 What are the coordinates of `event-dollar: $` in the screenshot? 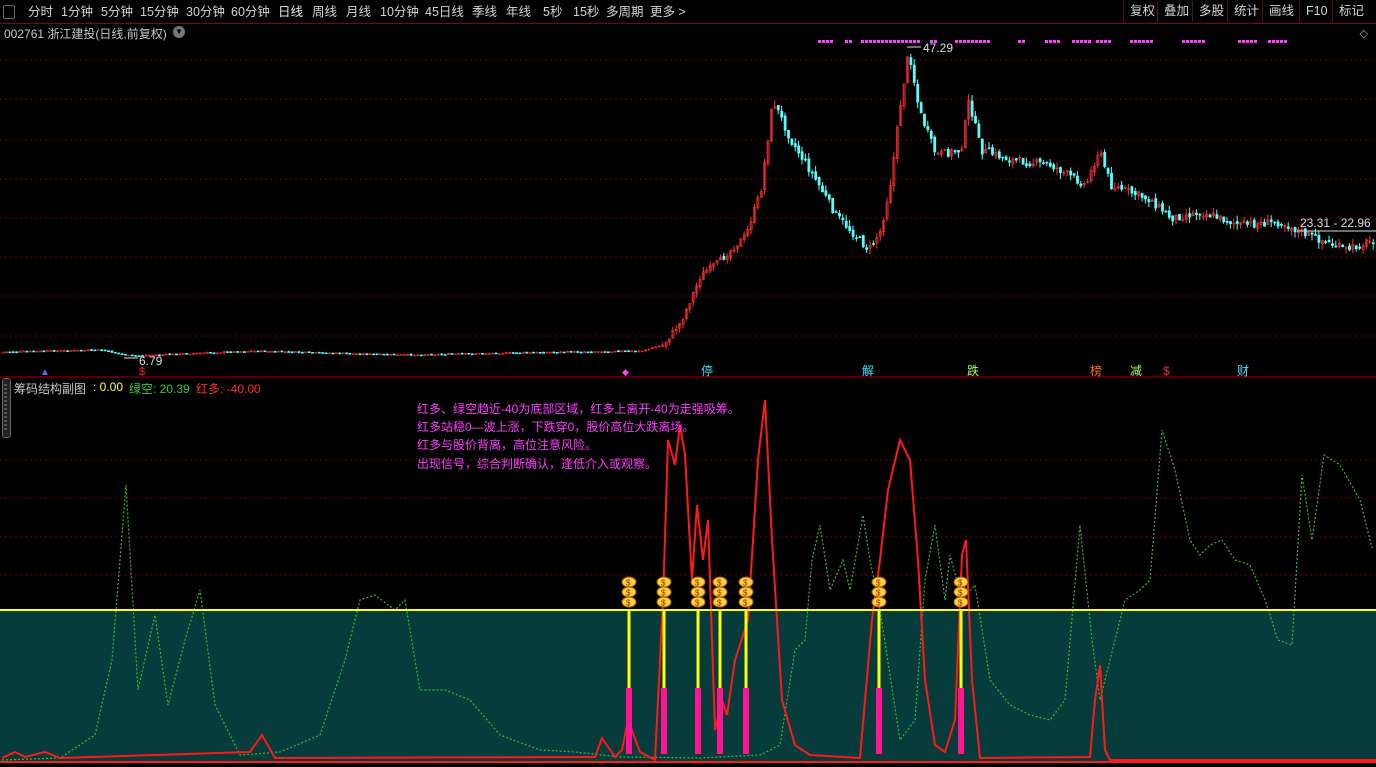 It's located at (1166, 371).